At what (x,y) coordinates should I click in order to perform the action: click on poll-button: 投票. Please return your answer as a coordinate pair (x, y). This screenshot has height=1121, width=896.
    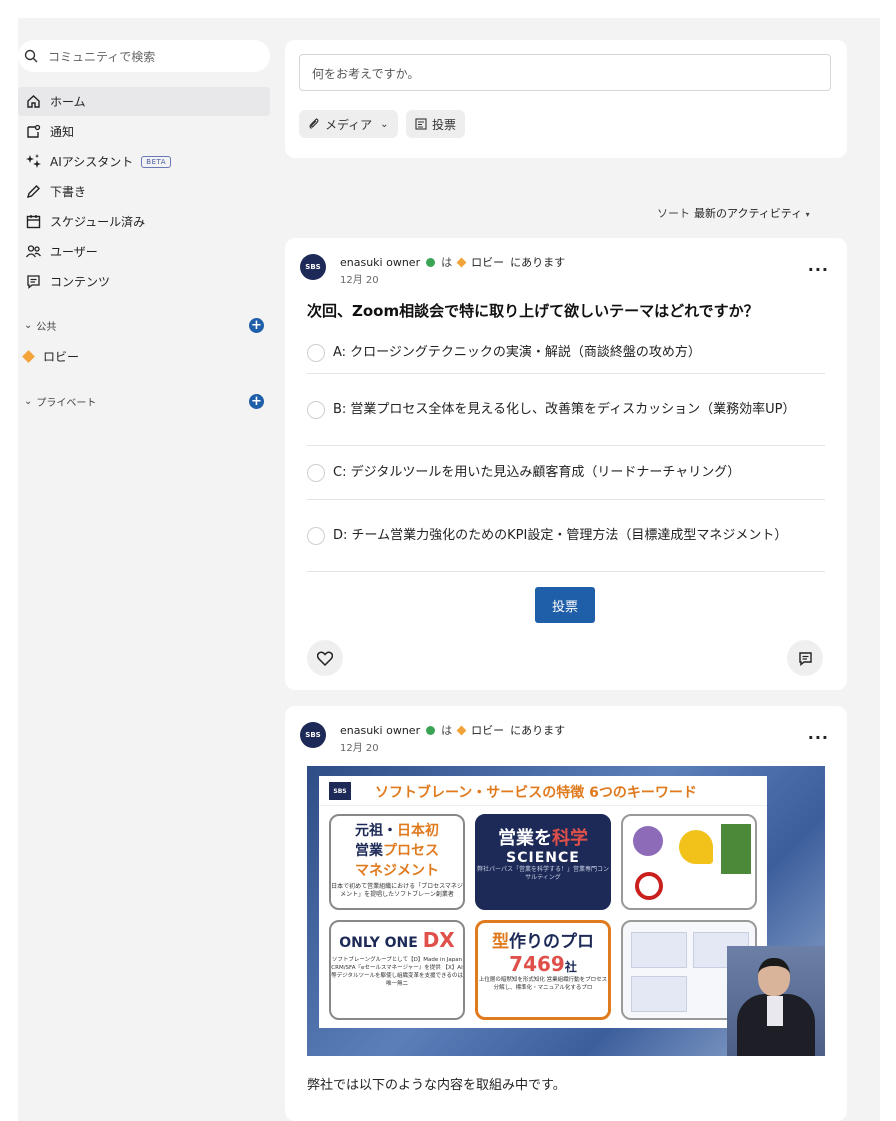
    Looking at the image, I should click on (436, 124).